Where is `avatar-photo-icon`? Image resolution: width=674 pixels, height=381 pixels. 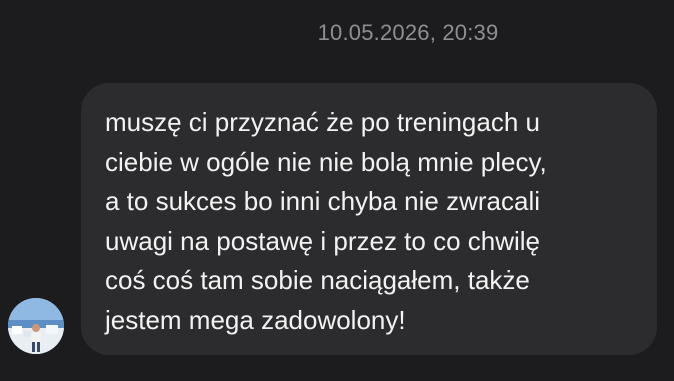 avatar-photo-icon is located at coordinates (36, 326).